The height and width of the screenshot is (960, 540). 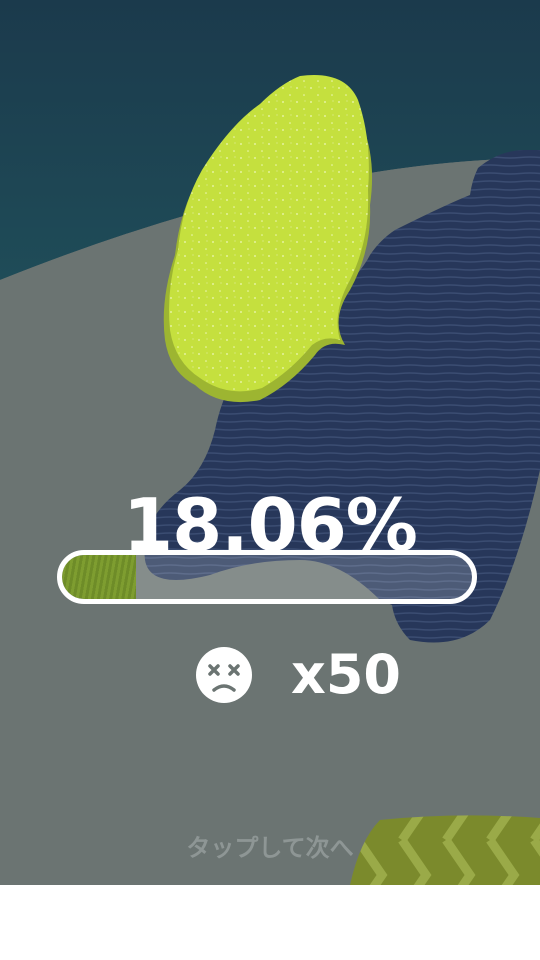 I want to click on dead-face-icon, so click(x=224, y=675).